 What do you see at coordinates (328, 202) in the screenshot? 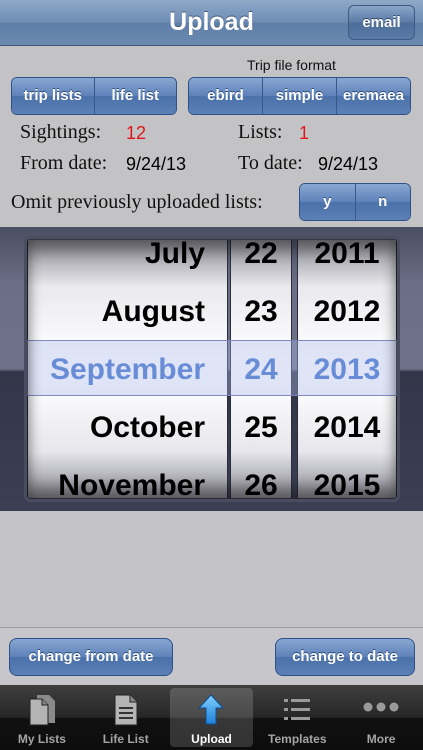
I see `segment-yes: y` at bounding box center [328, 202].